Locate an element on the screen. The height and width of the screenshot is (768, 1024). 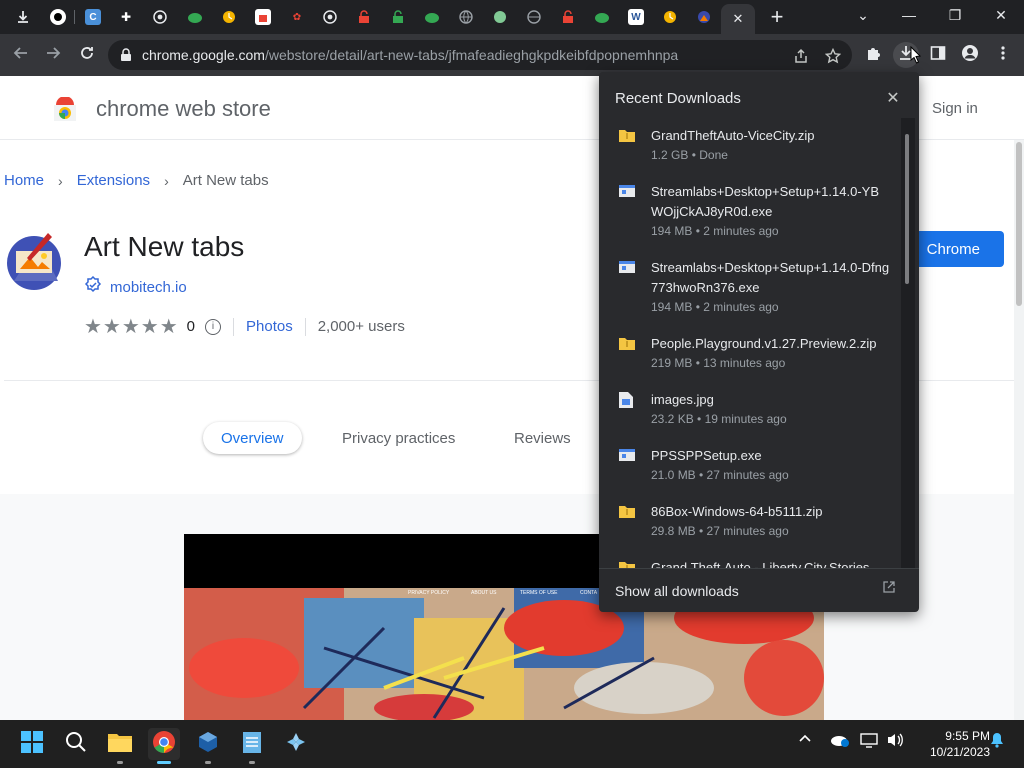
profile-button is located at coordinates (970, 55).